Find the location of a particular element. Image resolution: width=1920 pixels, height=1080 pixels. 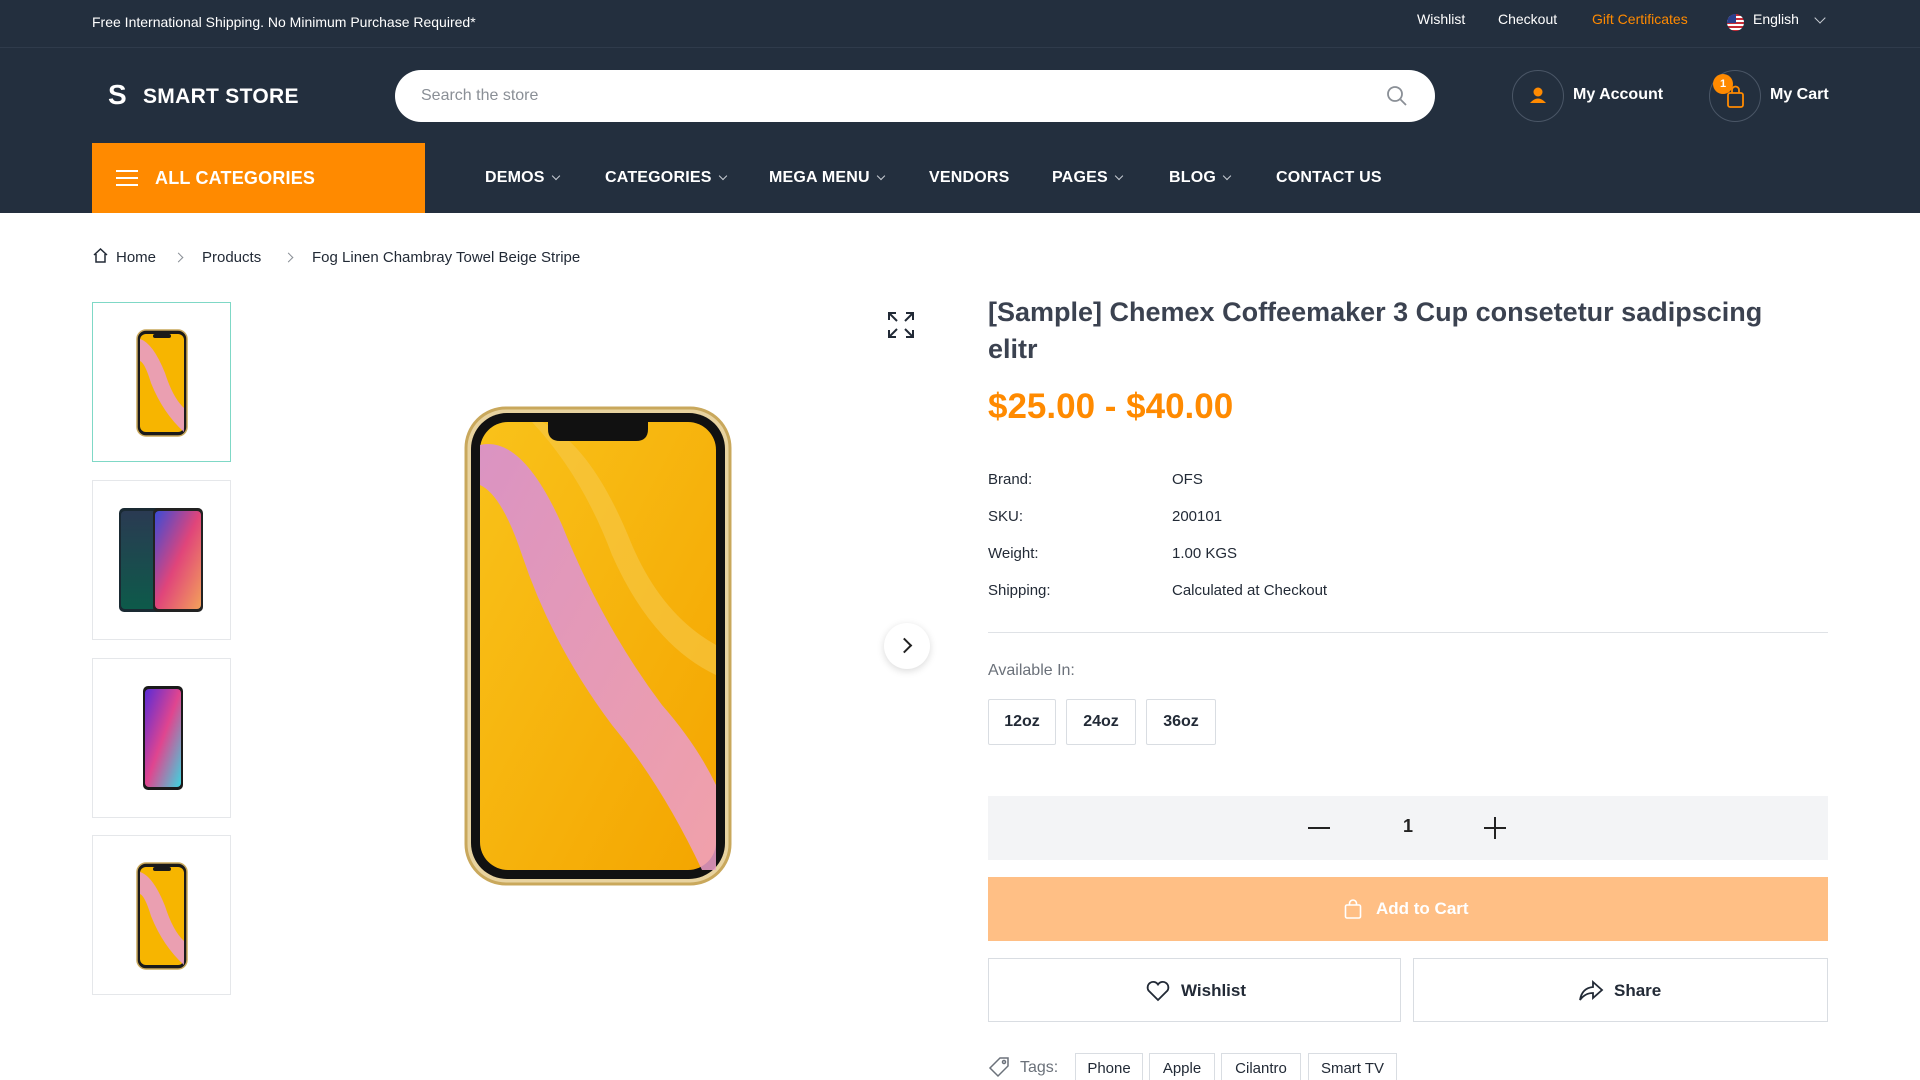

logo-mark: S is located at coordinates (117, 95).